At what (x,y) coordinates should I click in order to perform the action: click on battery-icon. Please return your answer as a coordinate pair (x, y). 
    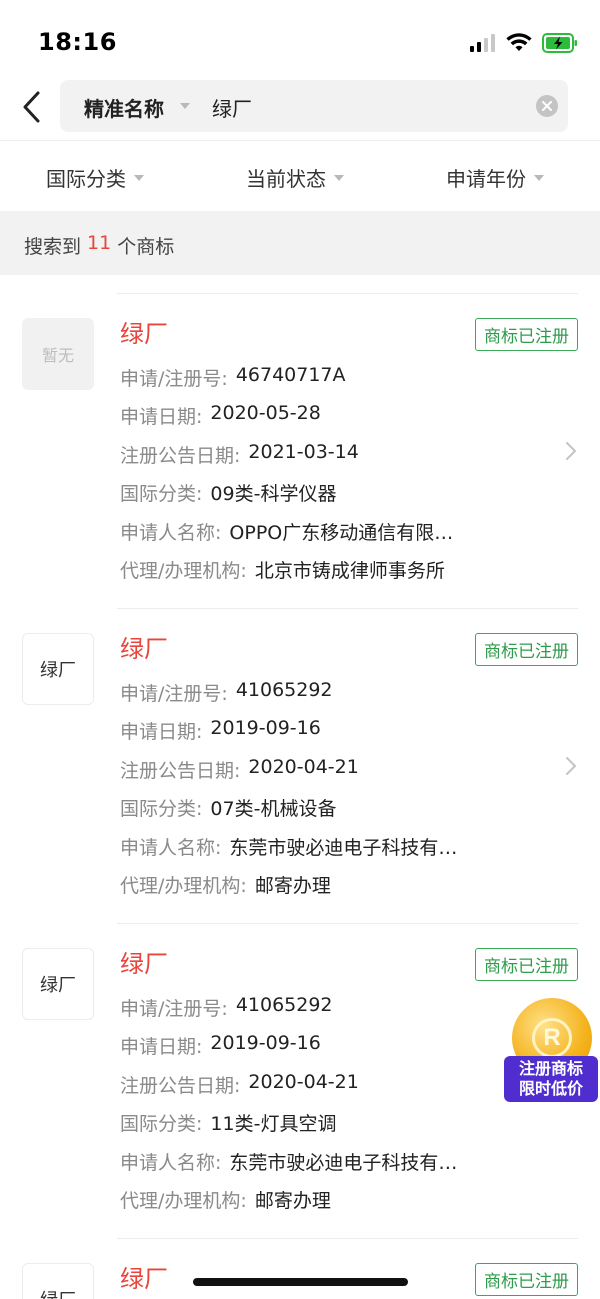
    Looking at the image, I should click on (559, 43).